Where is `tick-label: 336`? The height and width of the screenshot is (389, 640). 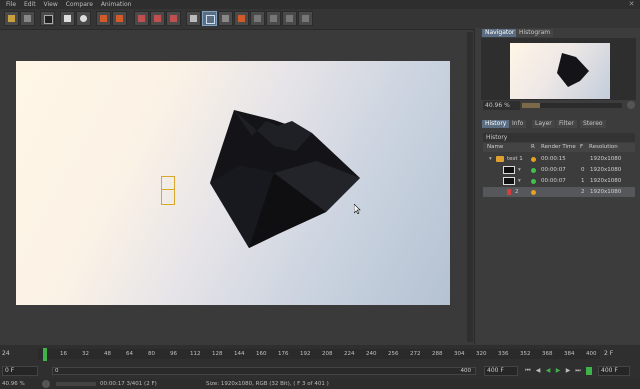
tick-label: 336 is located at coordinates (503, 354).